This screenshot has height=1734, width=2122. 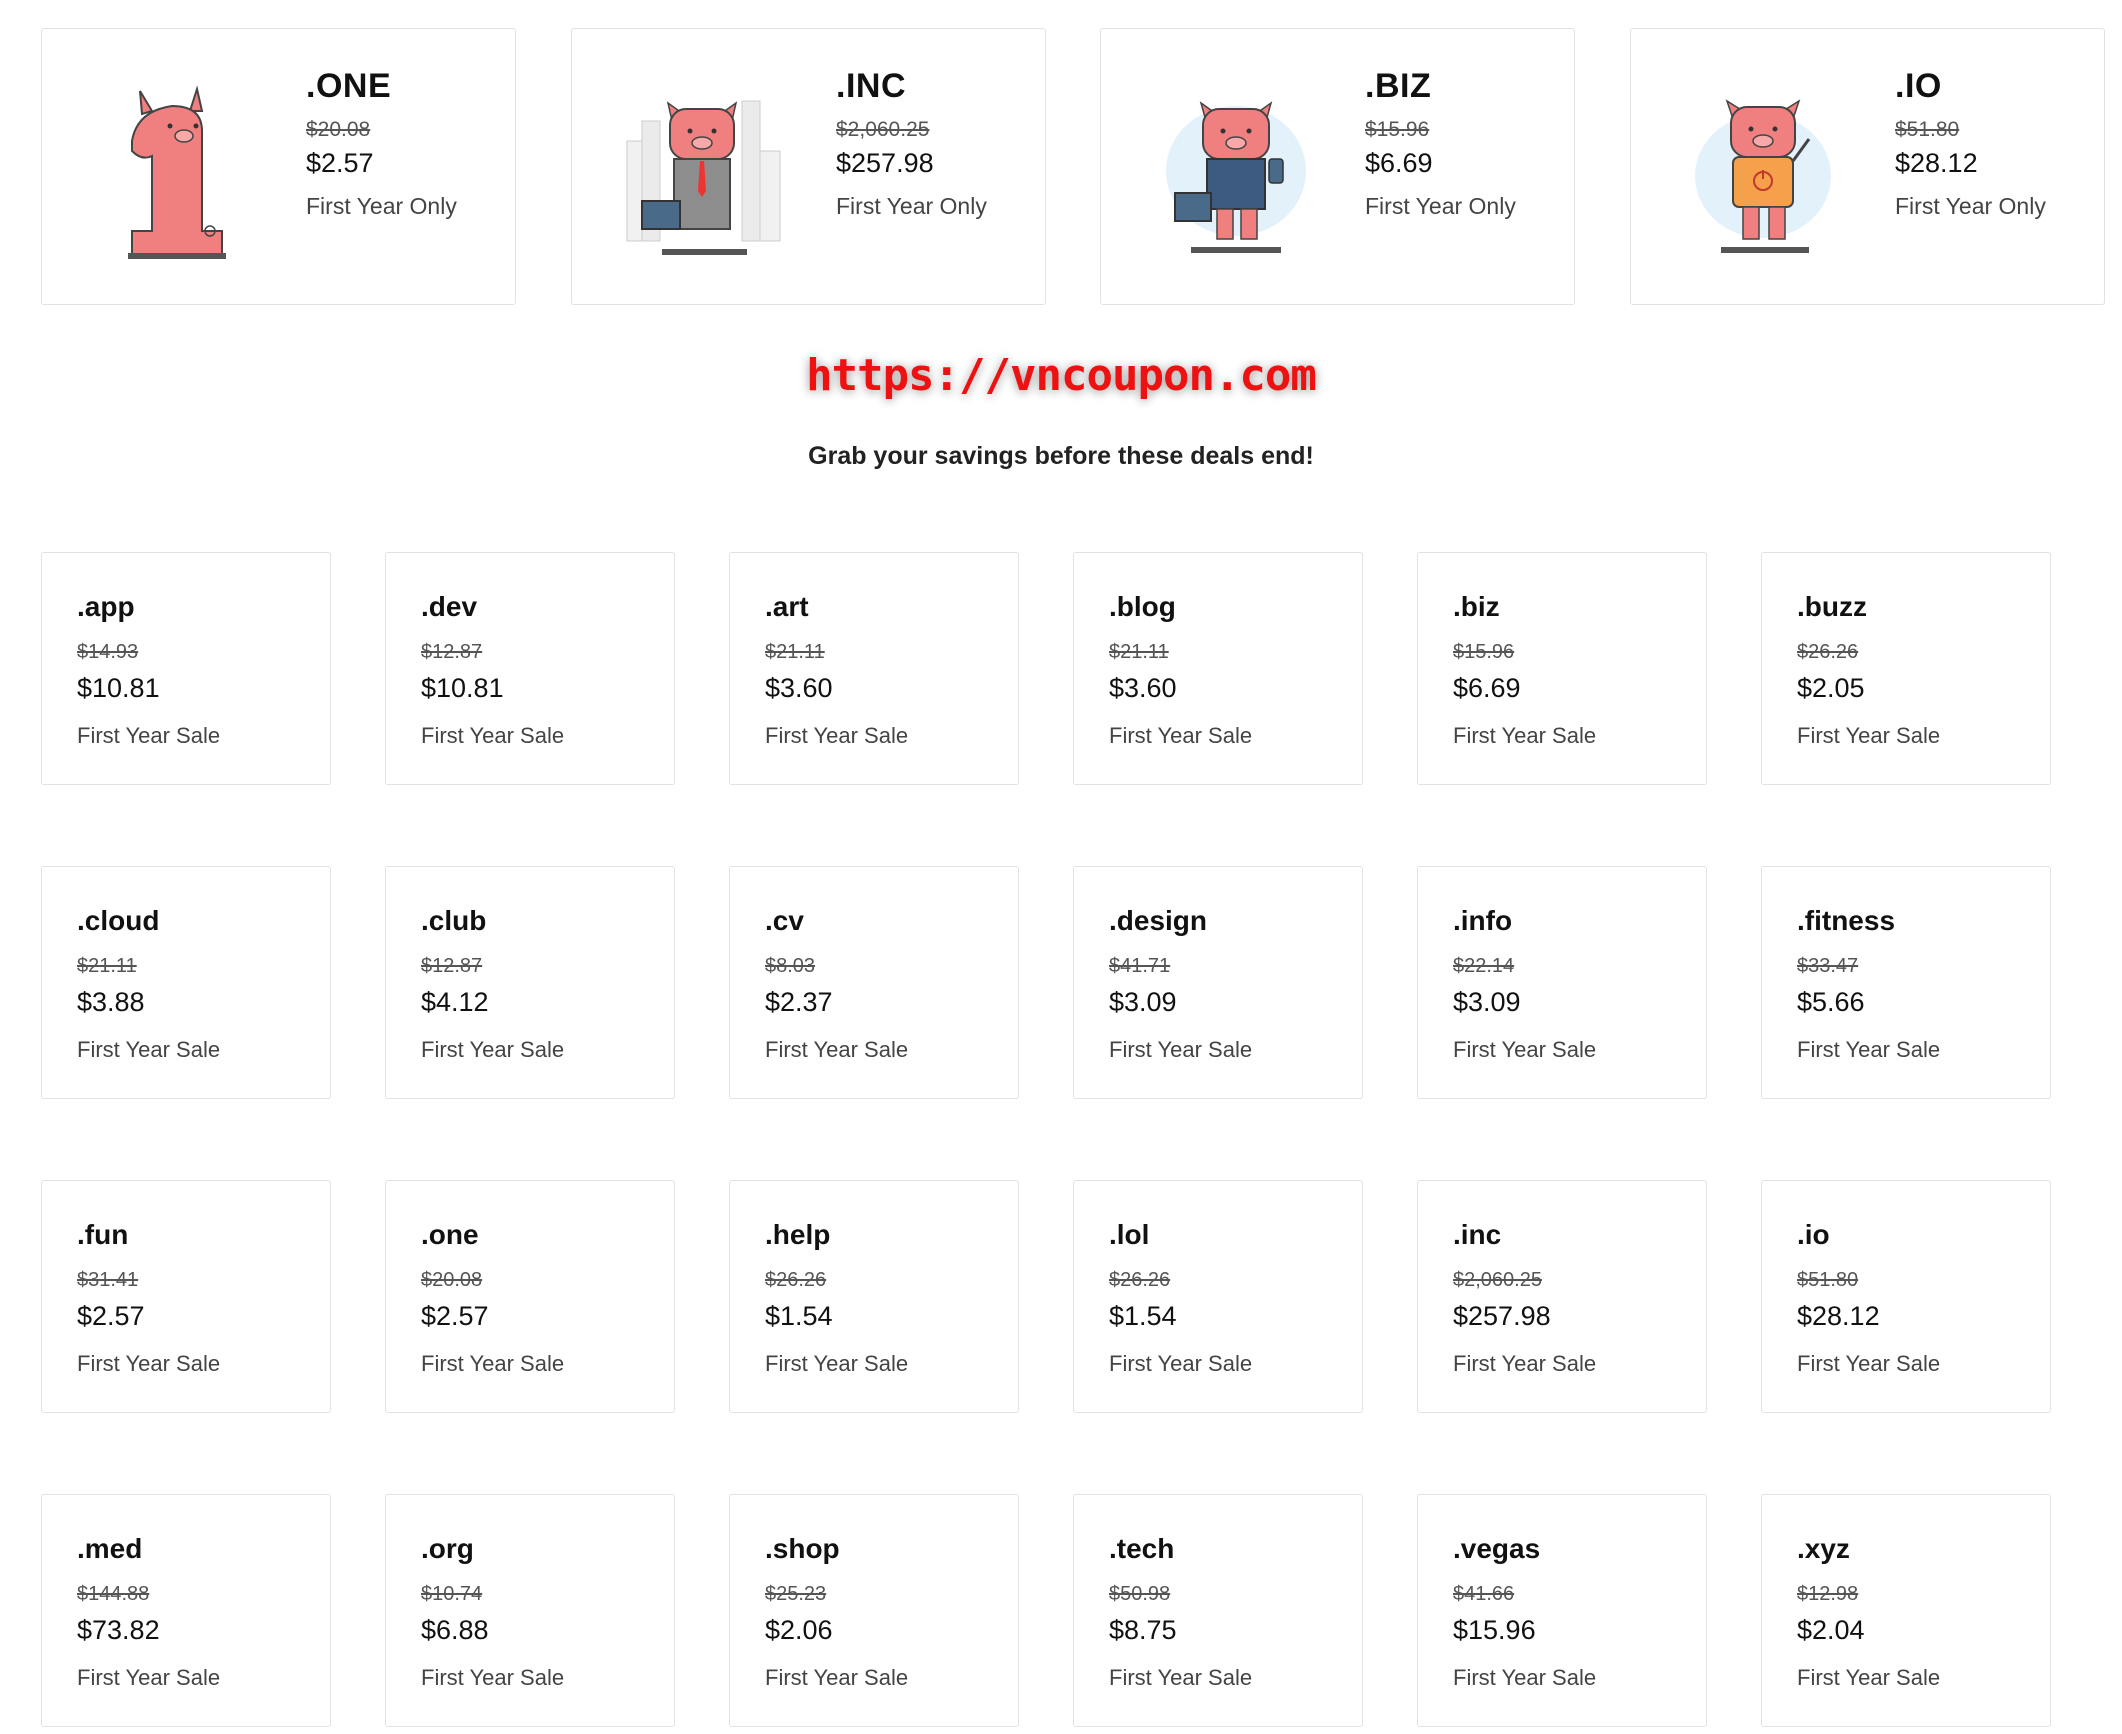 I want to click on tld-name: .info, so click(x=1483, y=920).